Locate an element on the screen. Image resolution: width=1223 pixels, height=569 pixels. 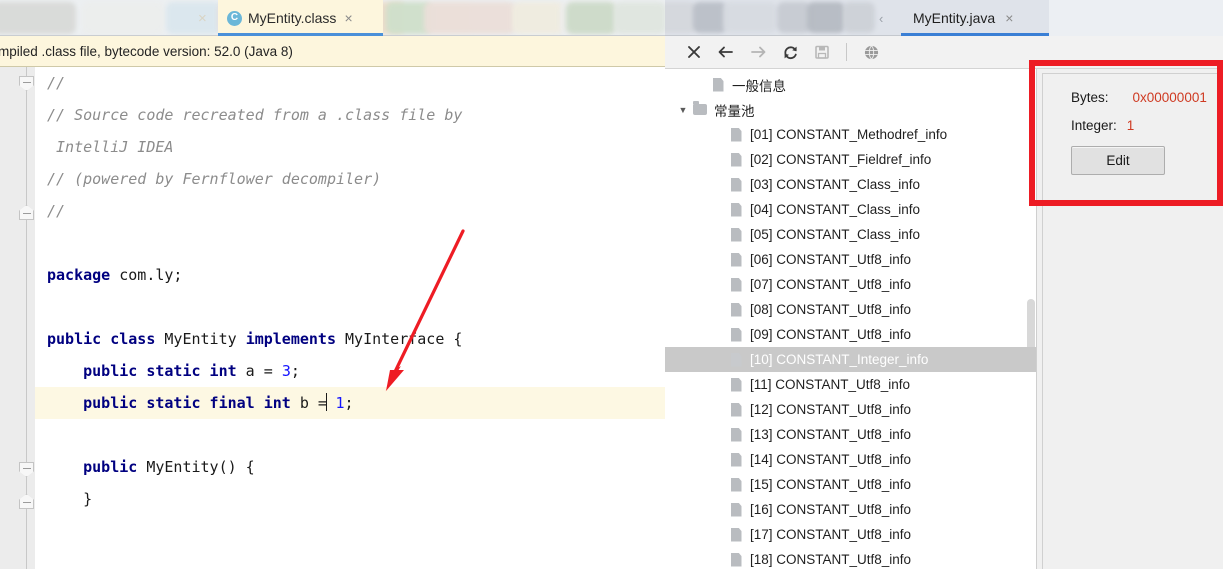
code-line: // (powered by Fernflower decompiler) is located at coordinates (350, 179).